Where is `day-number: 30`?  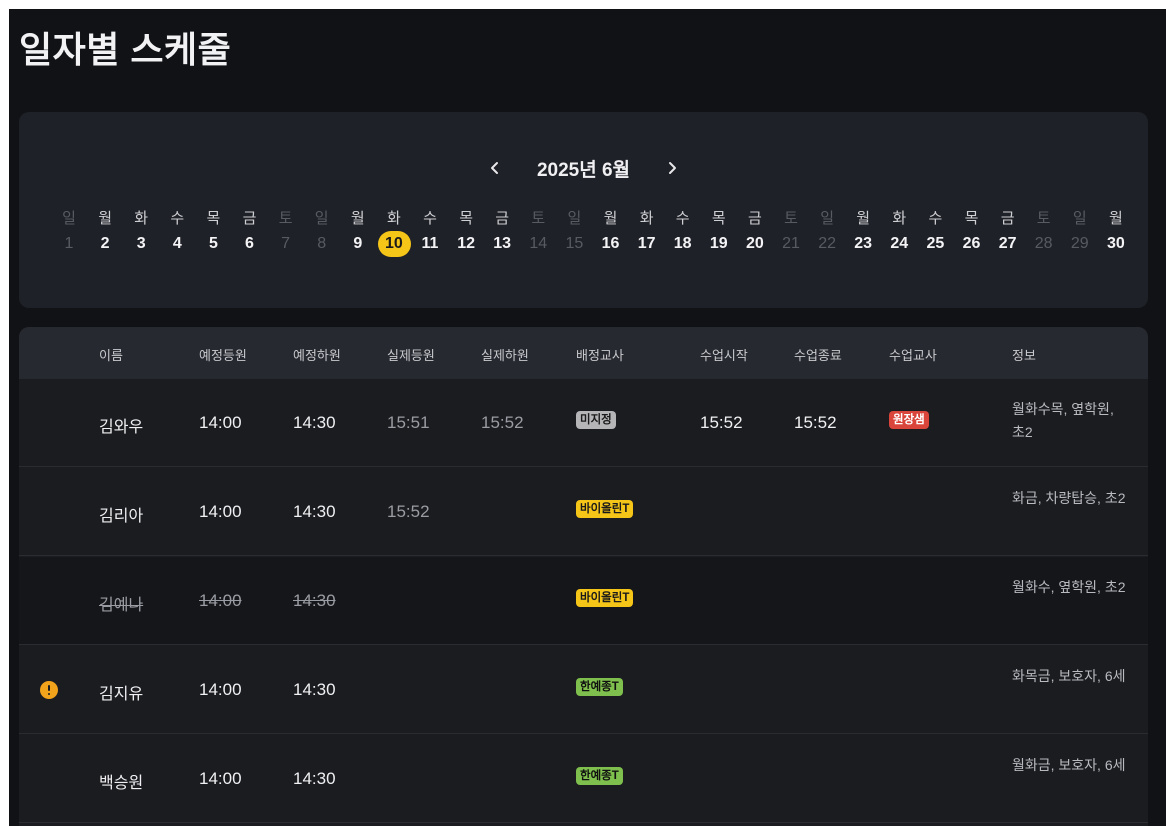 day-number: 30 is located at coordinates (1115, 243).